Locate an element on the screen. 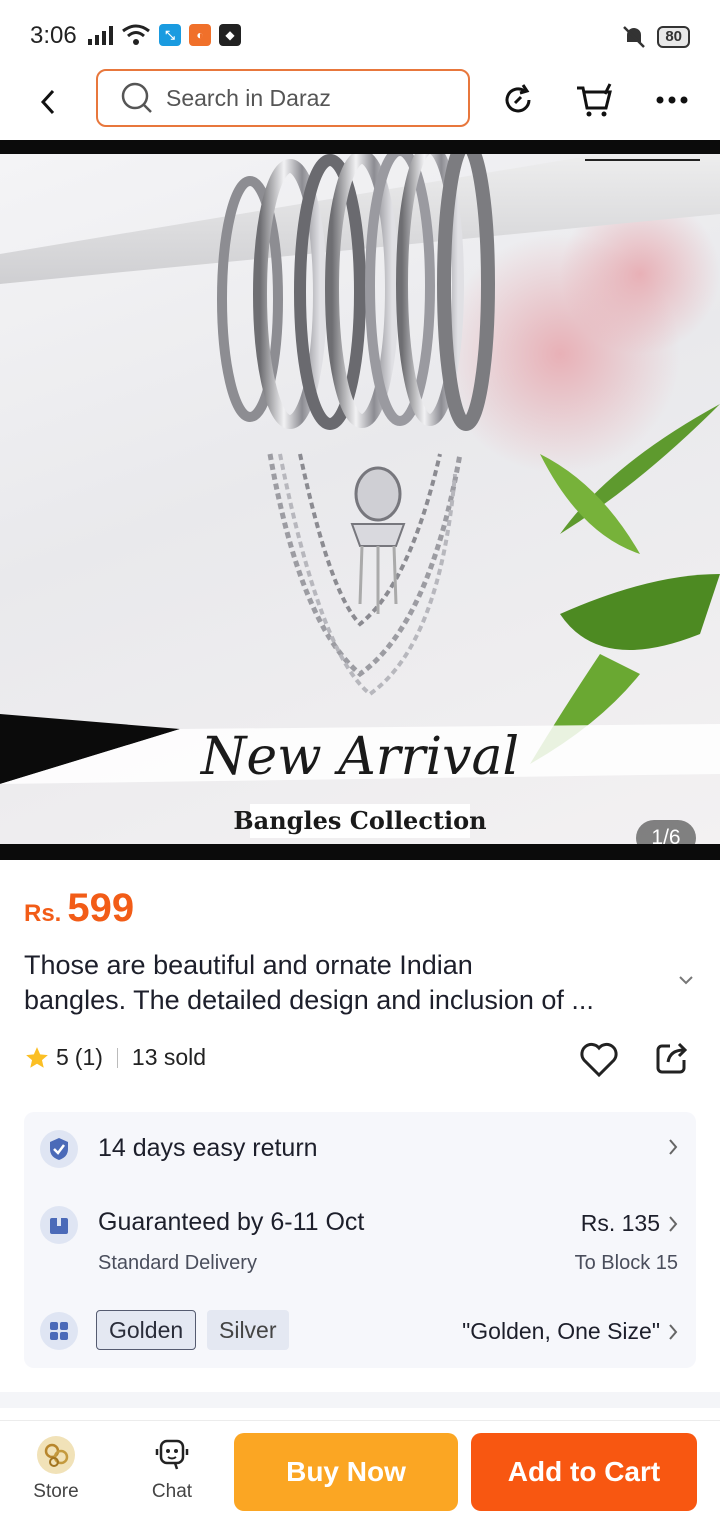 The height and width of the screenshot is (1520, 720). search-icon is located at coordinates (136, 97).